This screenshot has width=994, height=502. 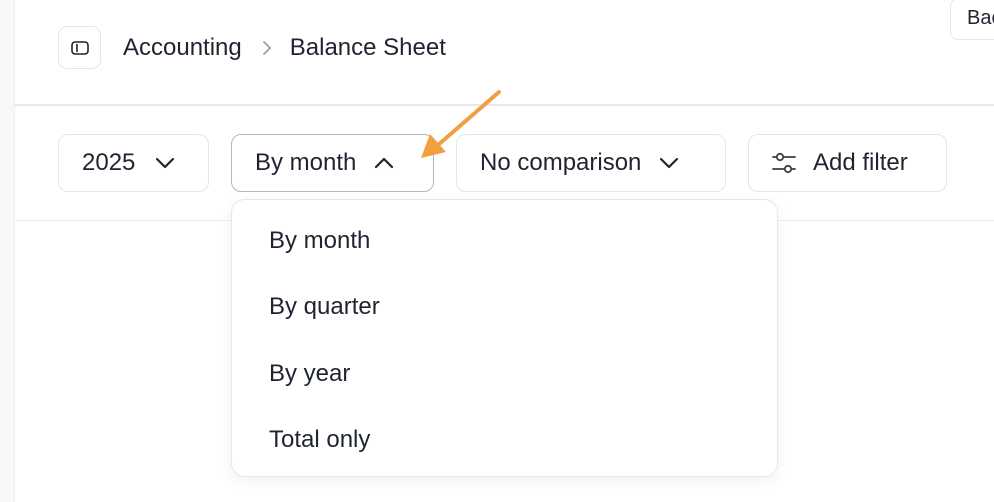 I want to click on breadcrumb-balance-sheet: Balance Sheet, so click(x=367, y=47).